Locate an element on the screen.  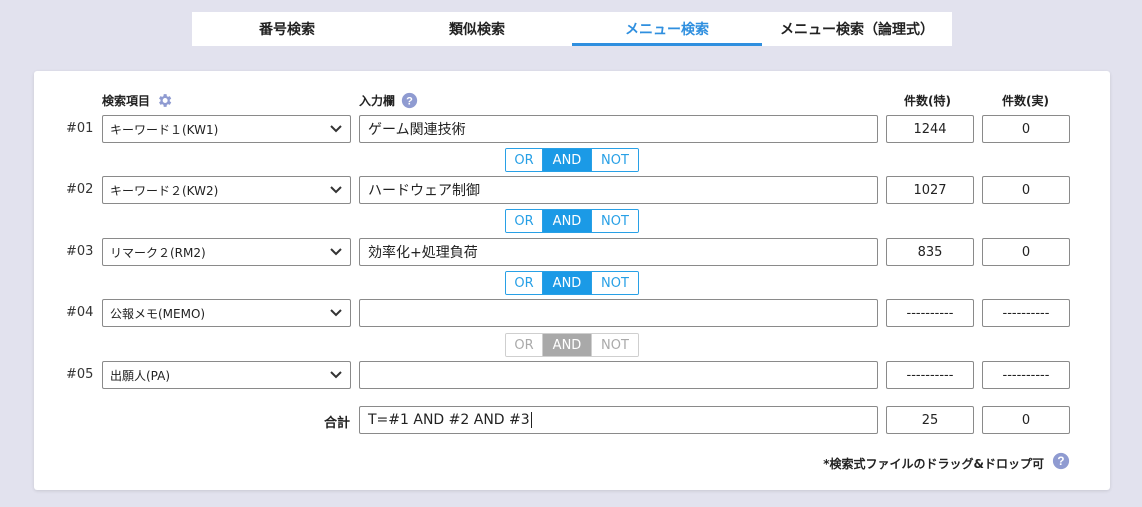
search-input-1: ゲーム関連技術 is located at coordinates (618, 129).